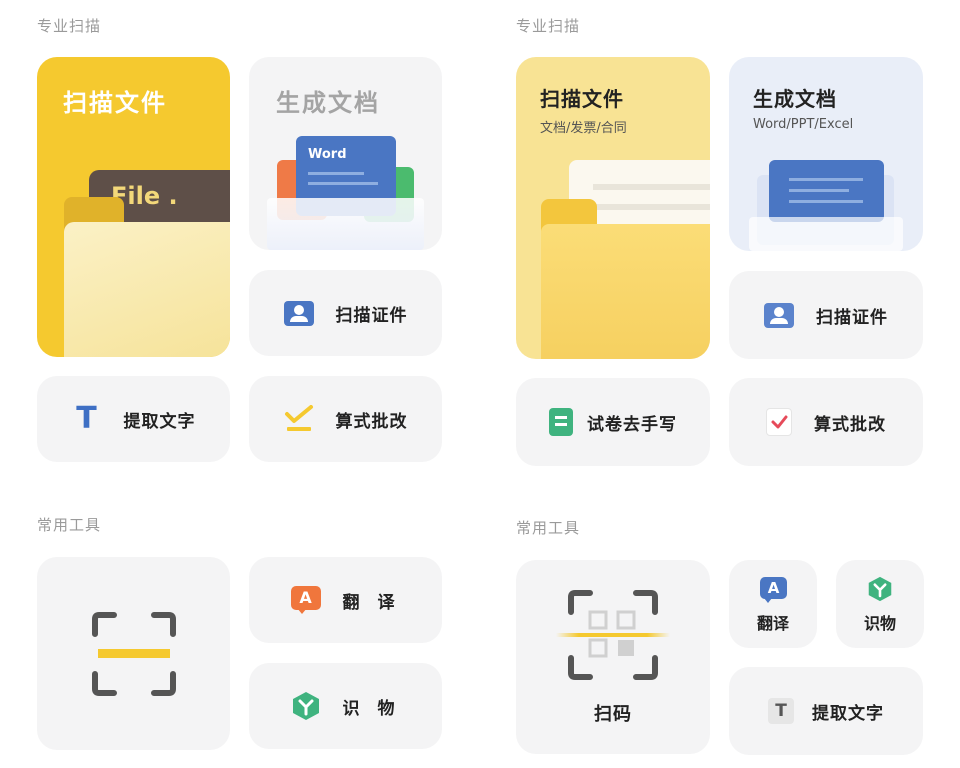  Describe the element at coordinates (779, 422) in the screenshot. I see `check-paper-icon` at that location.